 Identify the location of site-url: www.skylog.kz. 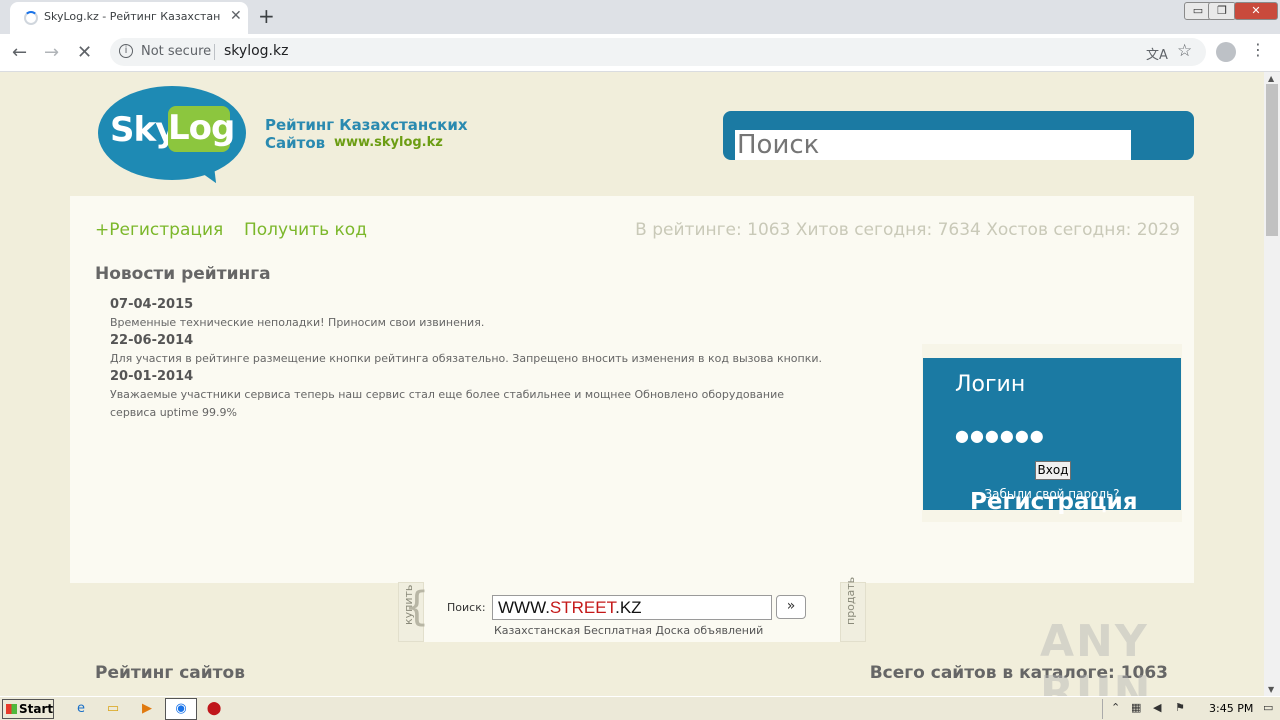
(388, 142).